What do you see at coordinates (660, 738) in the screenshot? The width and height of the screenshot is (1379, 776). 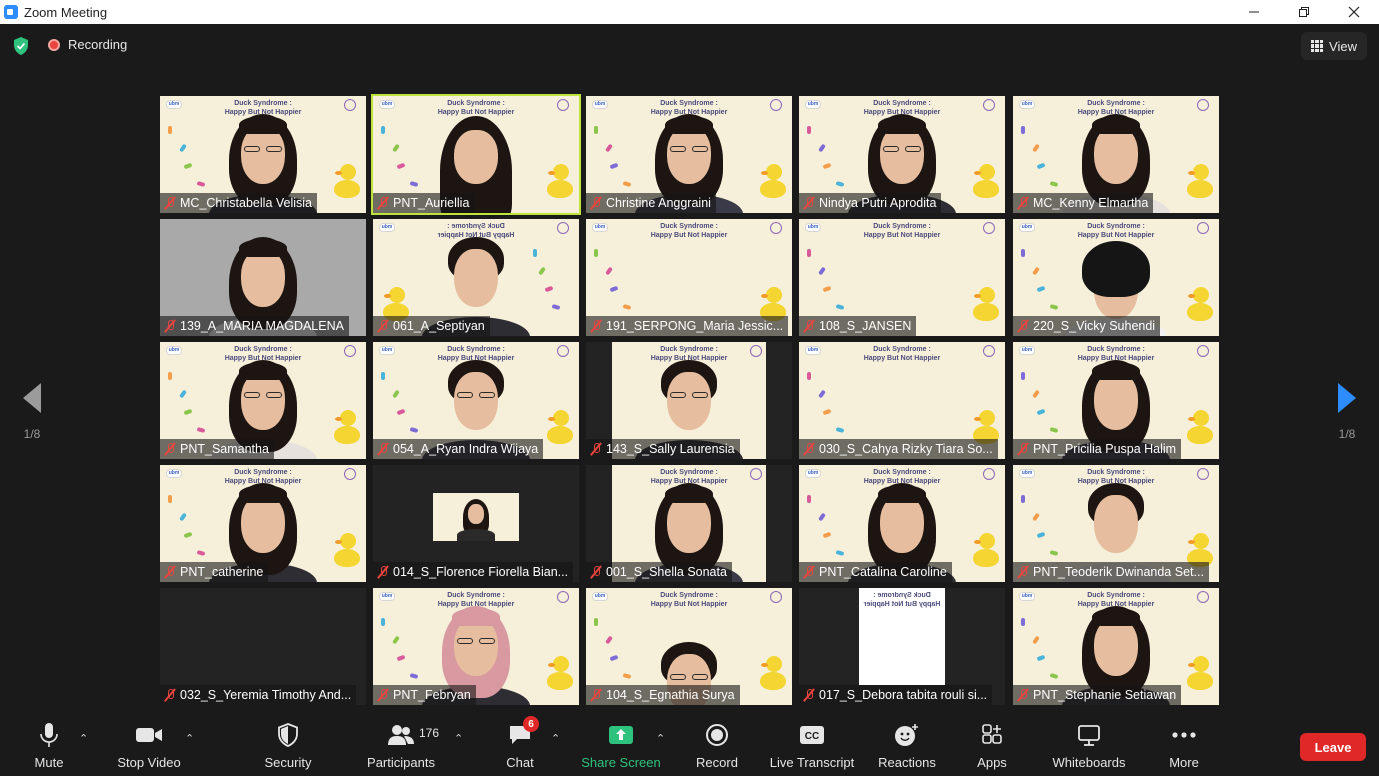 I see `share-options-chevron-up-icon: ⌃` at bounding box center [660, 738].